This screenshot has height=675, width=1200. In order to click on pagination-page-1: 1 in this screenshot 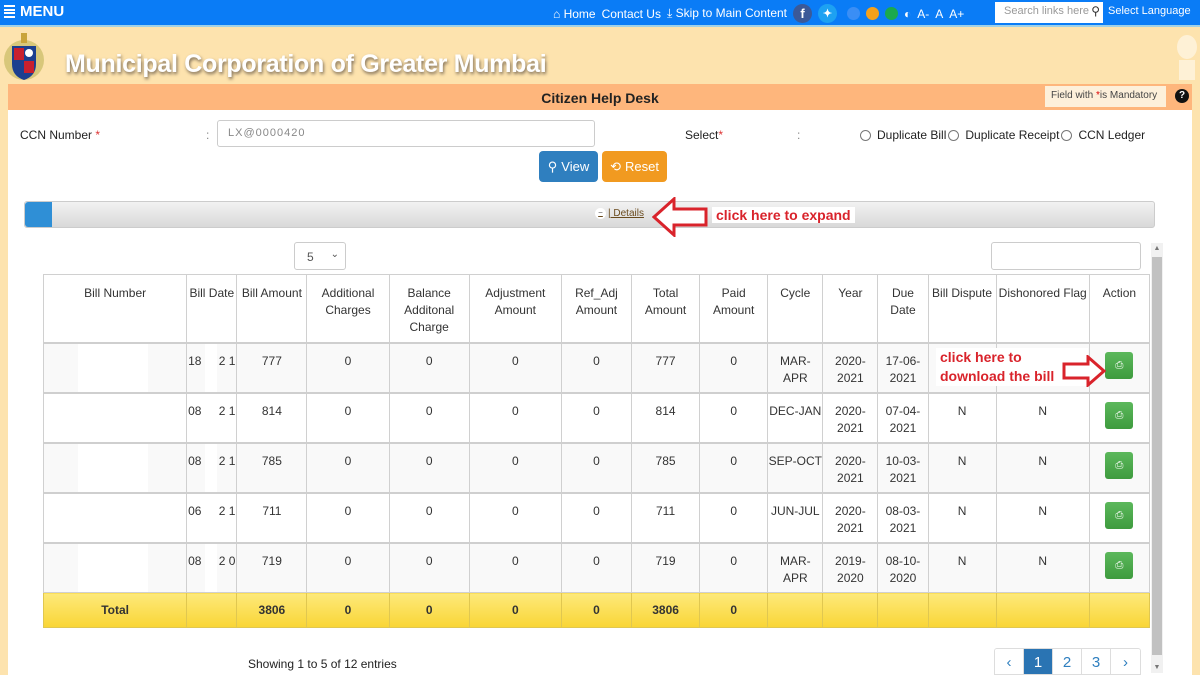, I will do `click(1038, 661)`.